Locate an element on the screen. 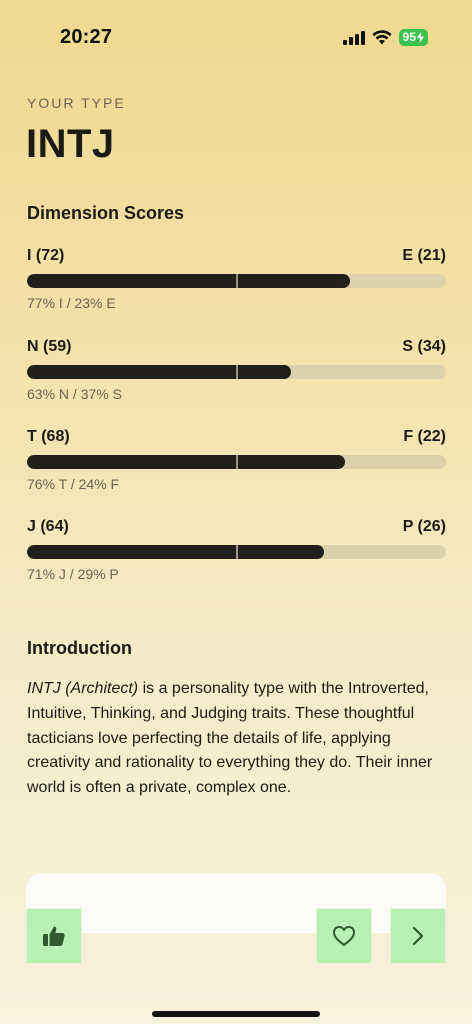  thumbs-up-icon is located at coordinates (54, 936).